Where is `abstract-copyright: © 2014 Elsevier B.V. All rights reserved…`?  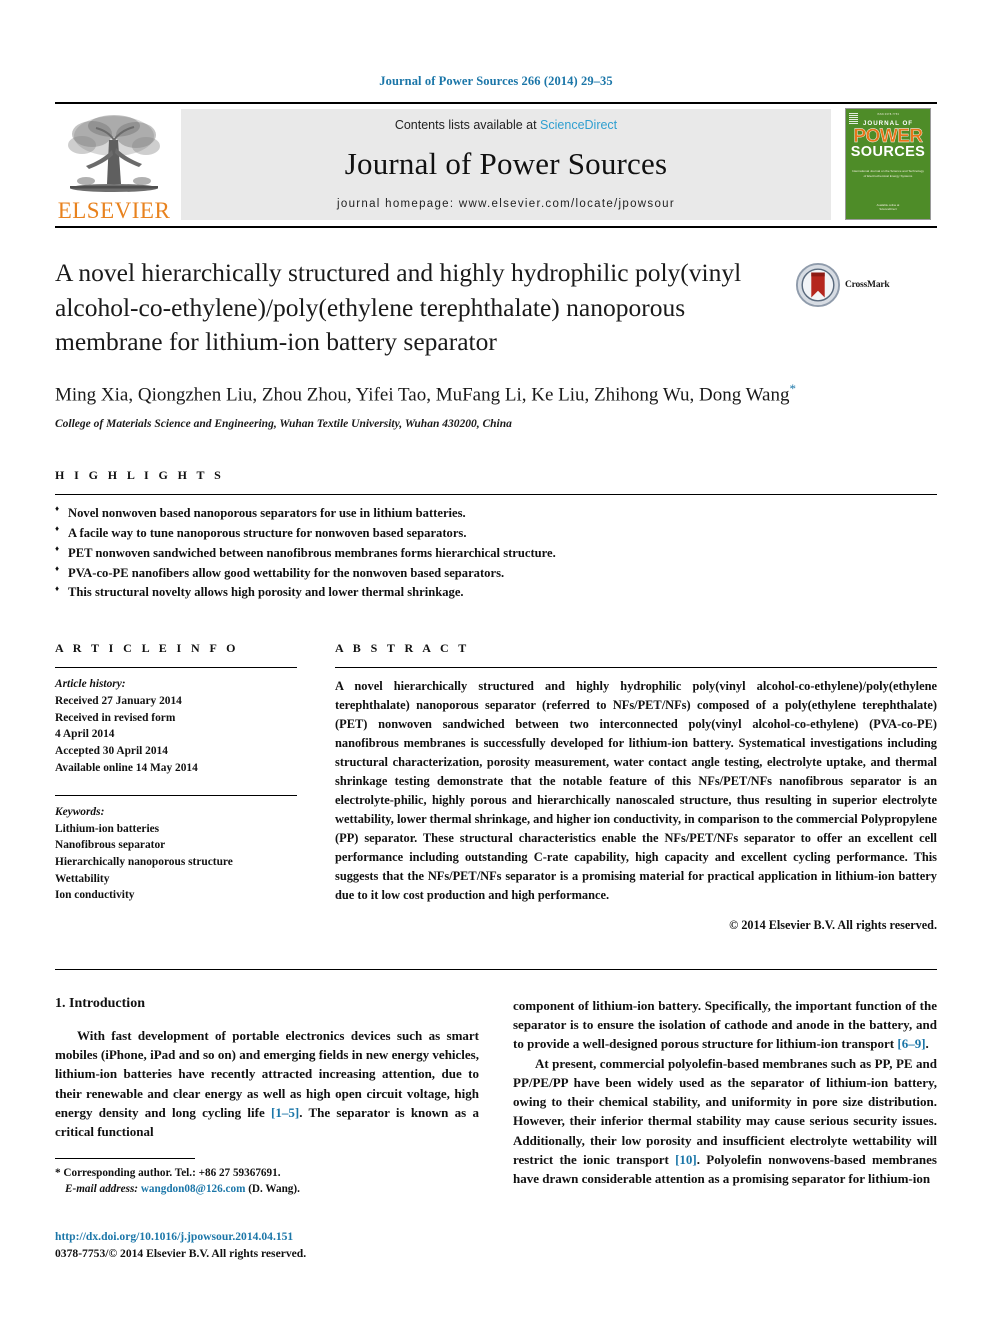 abstract-copyright: © 2014 Elsevier B.V. All rights reserved… is located at coordinates (833, 924).